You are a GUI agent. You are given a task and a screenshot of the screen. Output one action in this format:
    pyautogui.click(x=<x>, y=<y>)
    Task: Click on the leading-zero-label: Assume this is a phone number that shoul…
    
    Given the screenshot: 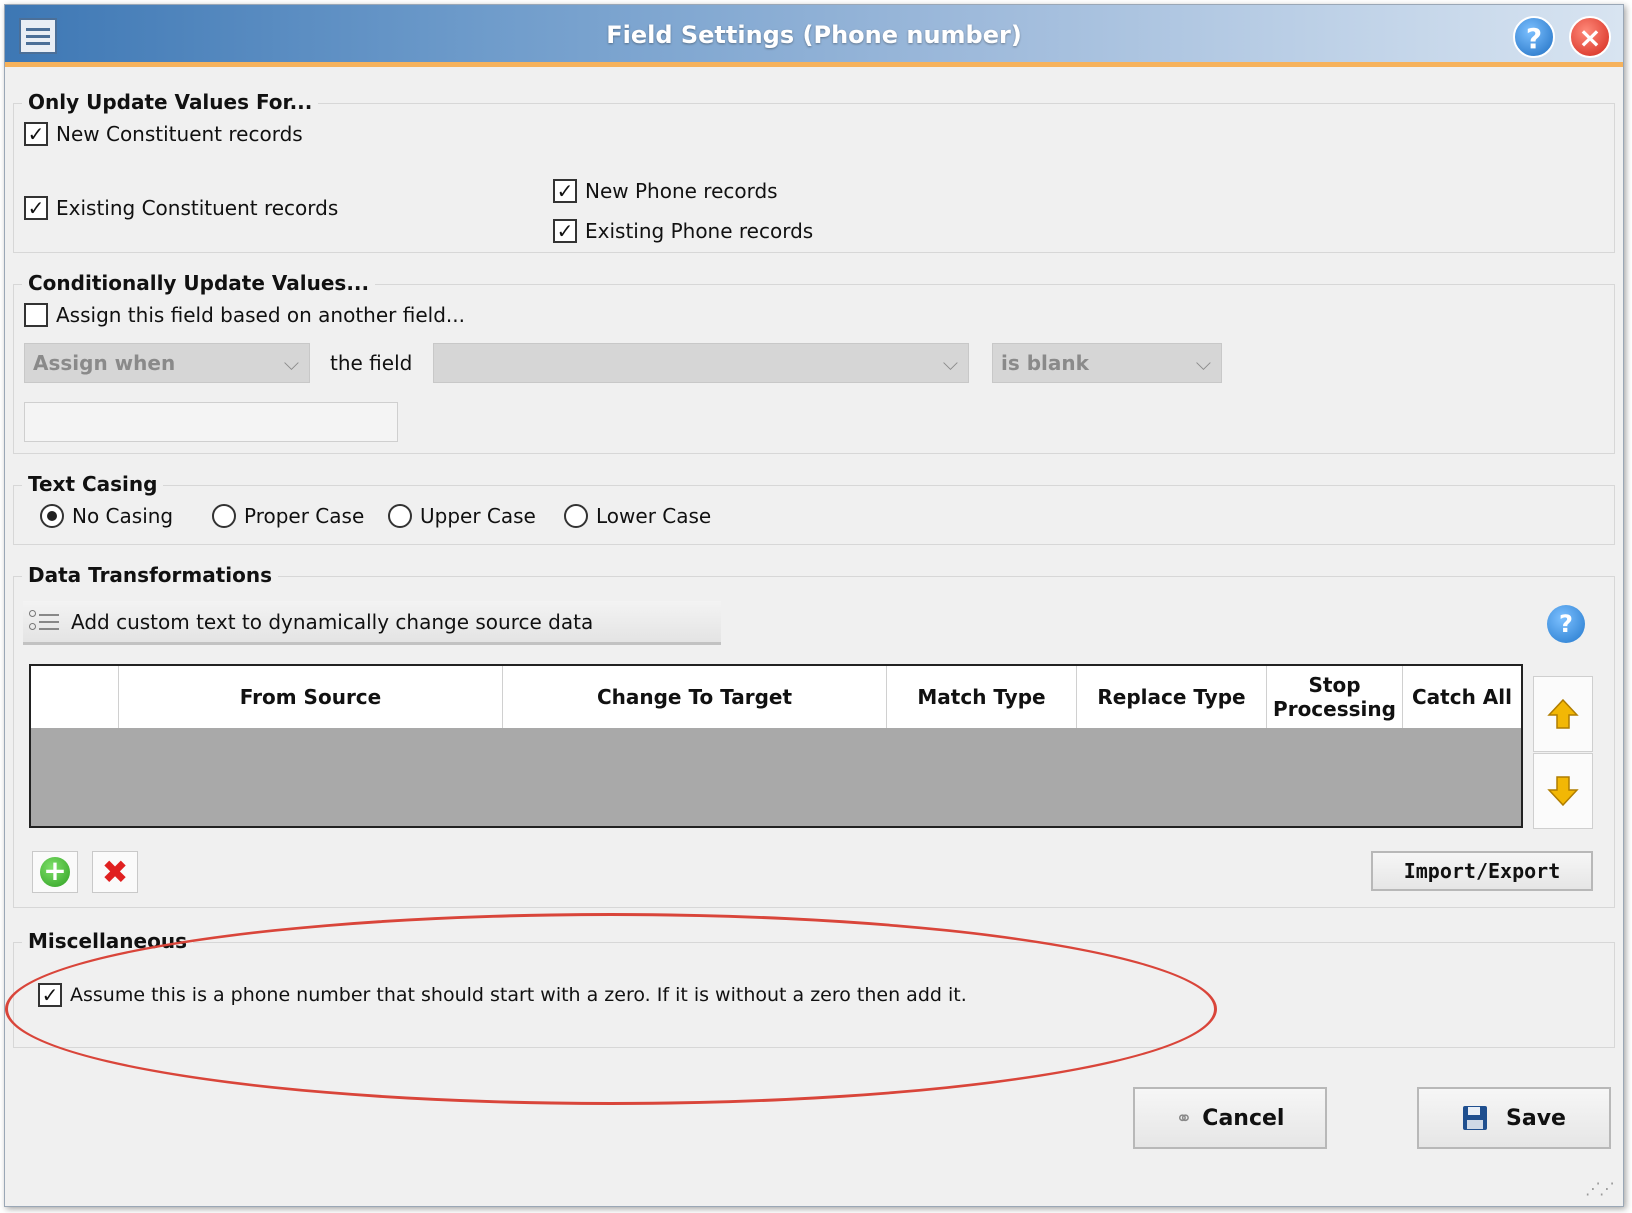 What is the action you would take?
    pyautogui.click(x=518, y=995)
    